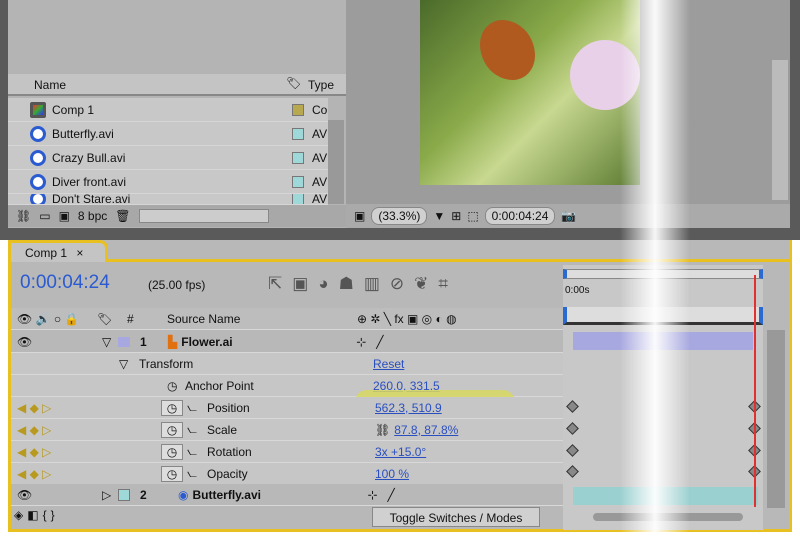 The width and height of the screenshot is (800, 550). I want to click on property-value: 3x +15.0°, so click(400, 452).